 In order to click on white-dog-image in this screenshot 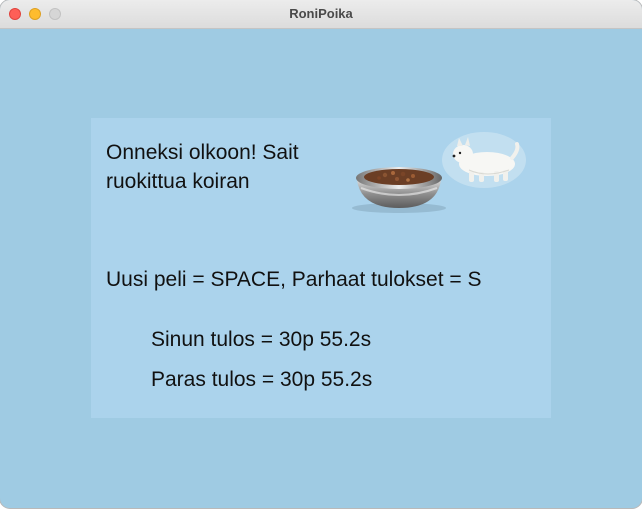, I will do `click(484, 160)`.